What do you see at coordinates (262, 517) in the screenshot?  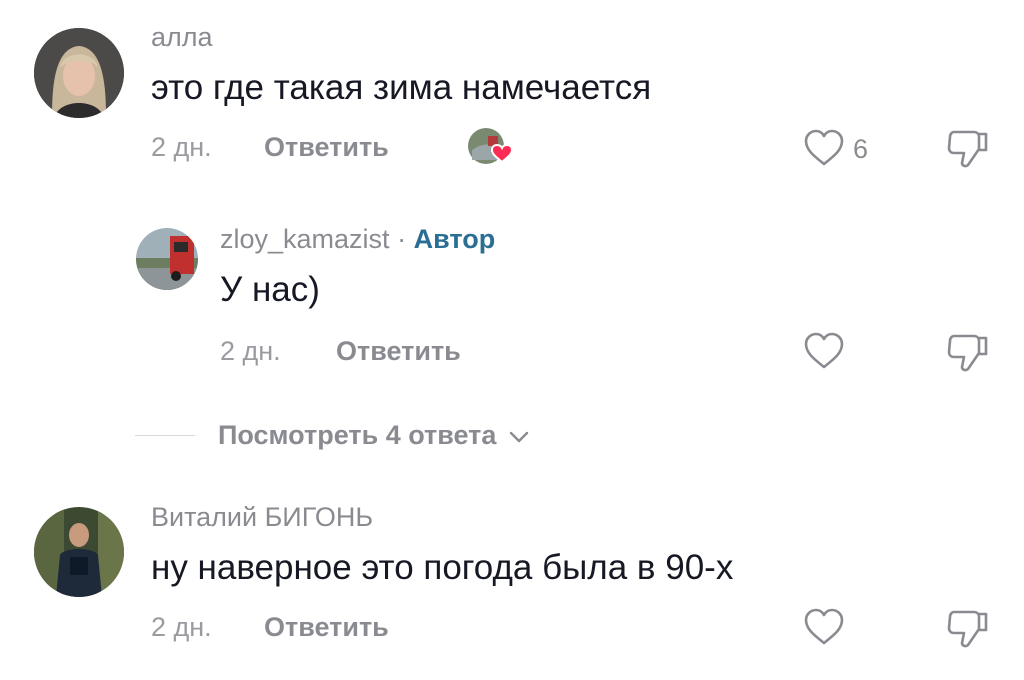 I see `comment-author: Виталий БИГОНЬ` at bounding box center [262, 517].